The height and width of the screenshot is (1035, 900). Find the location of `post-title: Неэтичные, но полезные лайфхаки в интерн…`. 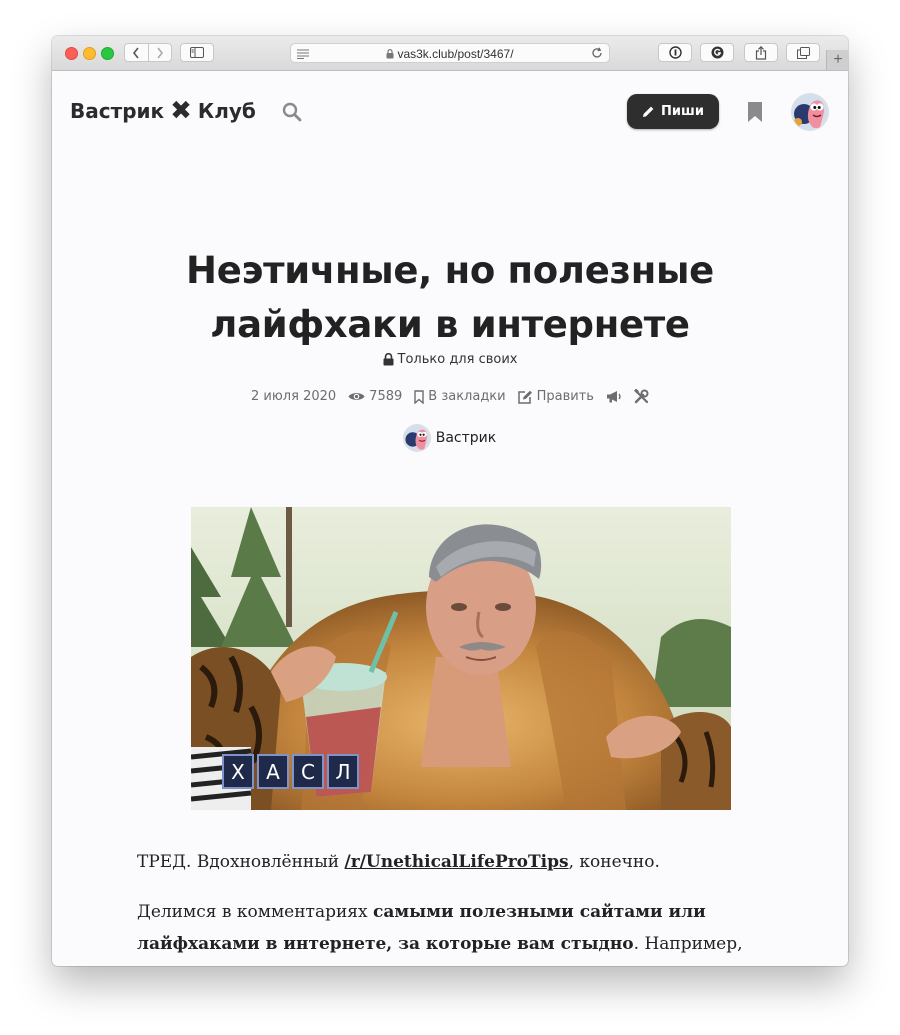

post-title: Неэтичные, но полезные лайфхаки в интерн… is located at coordinates (450, 298).